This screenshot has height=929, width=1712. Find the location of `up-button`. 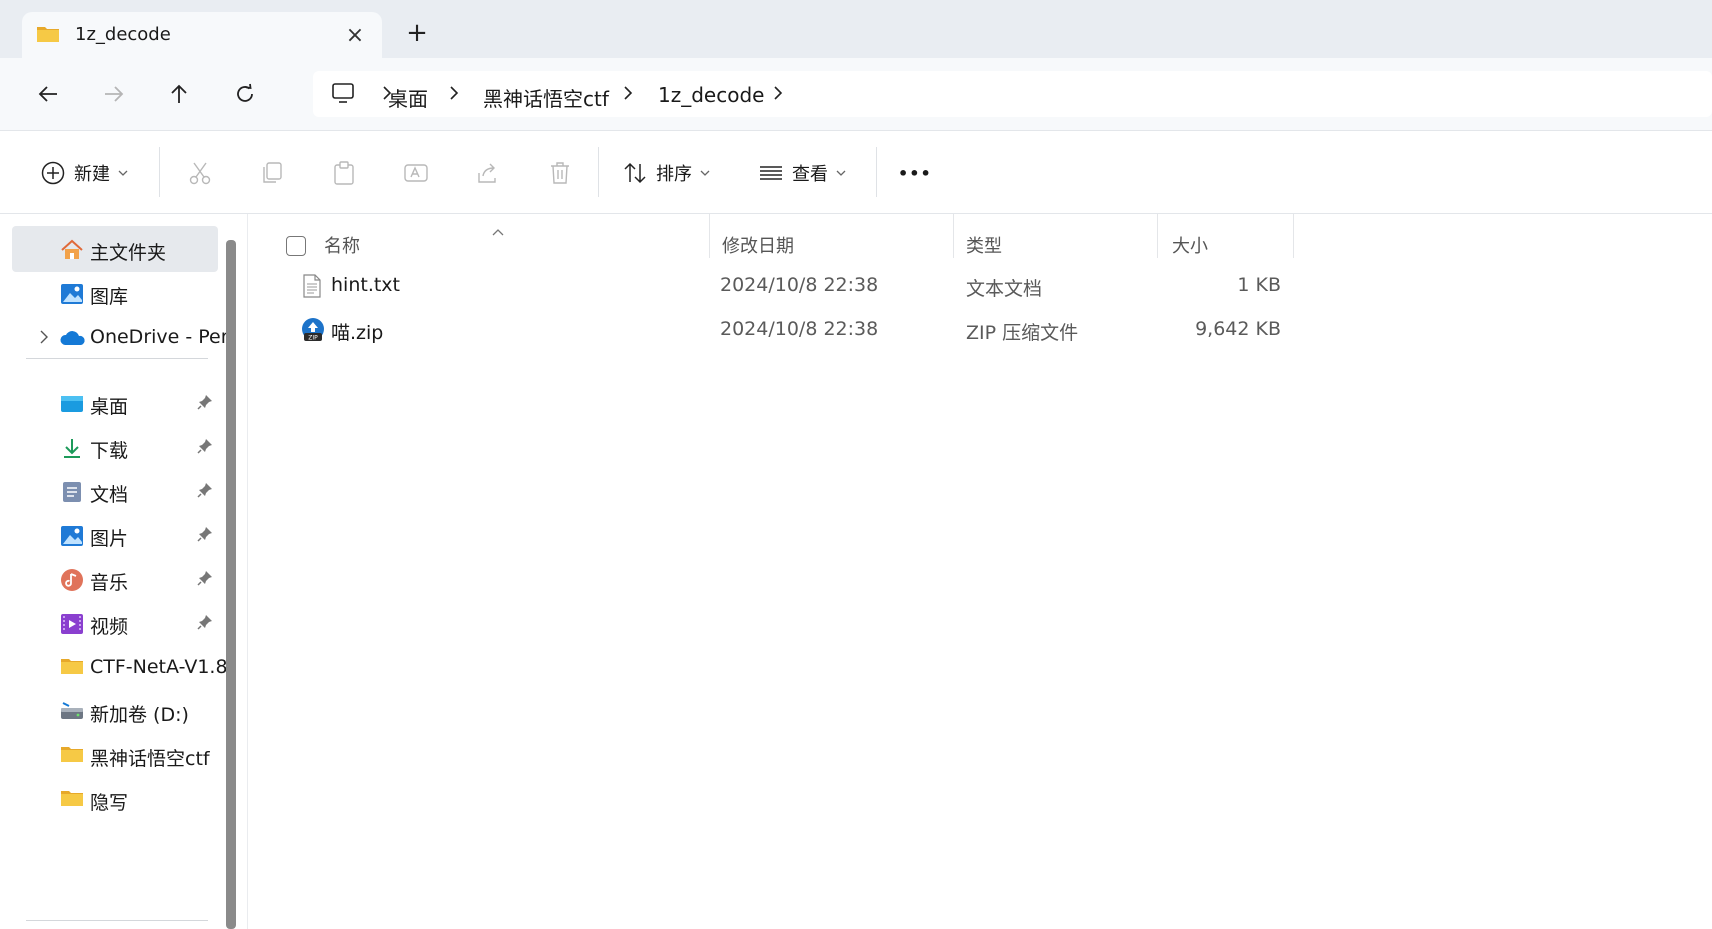

up-button is located at coordinates (179, 94).